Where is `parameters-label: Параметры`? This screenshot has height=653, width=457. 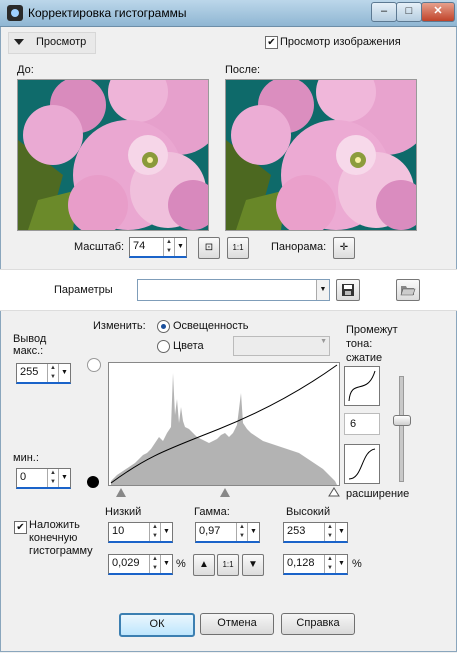 parameters-label: Параметры is located at coordinates (83, 290).